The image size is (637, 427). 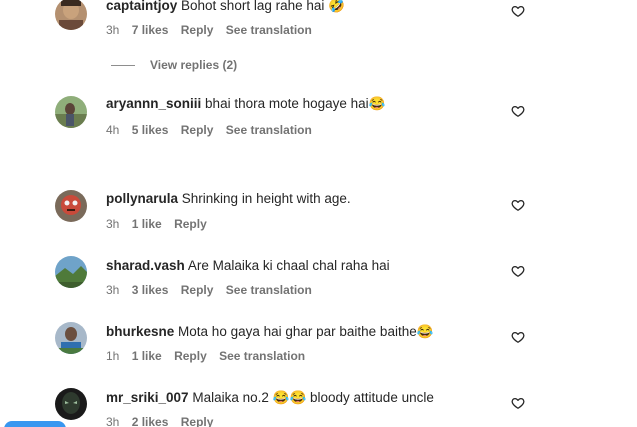 I want to click on comment-text: bhai thora mote hogaye hai😂, so click(x=295, y=103).